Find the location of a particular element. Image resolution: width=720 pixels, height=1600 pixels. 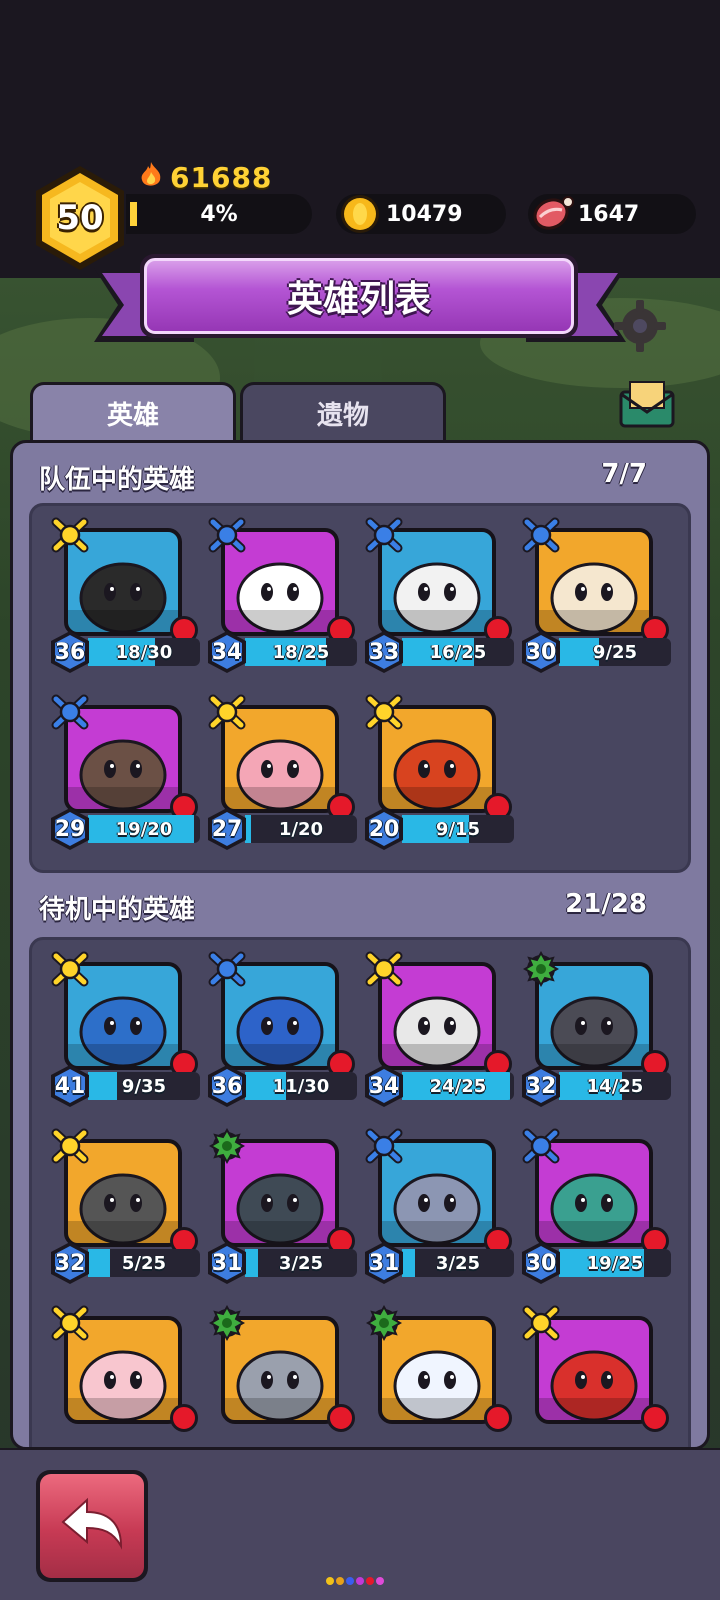

power-value: 61688 is located at coordinates (221, 177).